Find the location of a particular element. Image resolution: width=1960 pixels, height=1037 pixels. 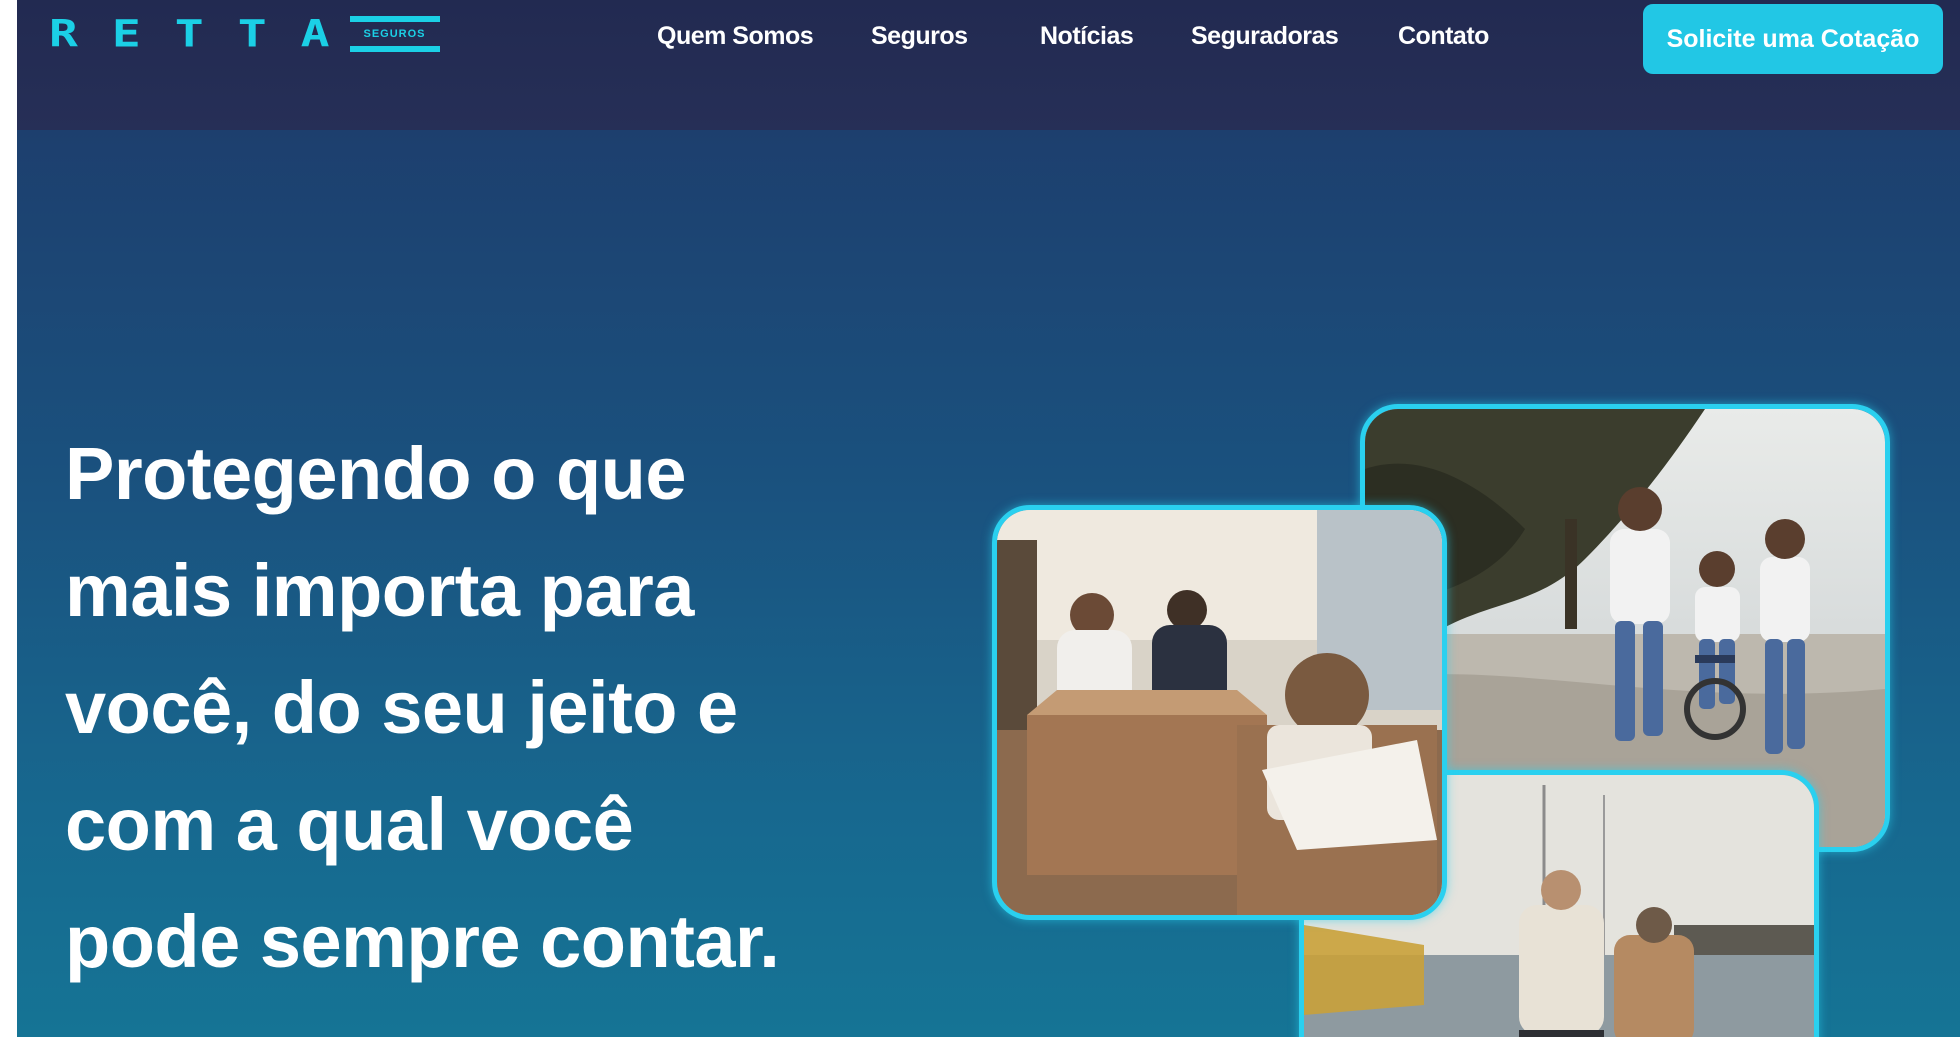

nav-link-seguradoras: Seguradoras is located at coordinates (1265, 36).